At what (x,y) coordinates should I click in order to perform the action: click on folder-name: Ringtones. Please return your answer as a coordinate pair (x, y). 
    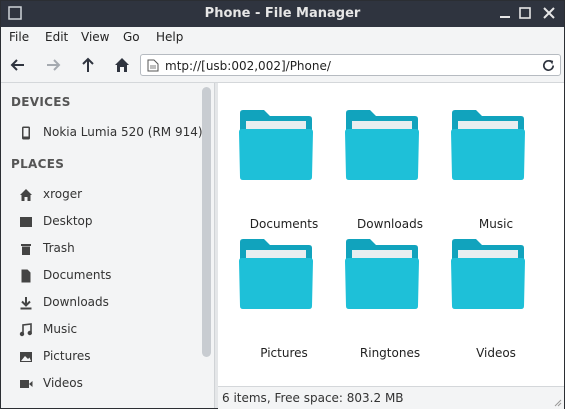
    Looking at the image, I should click on (390, 353).